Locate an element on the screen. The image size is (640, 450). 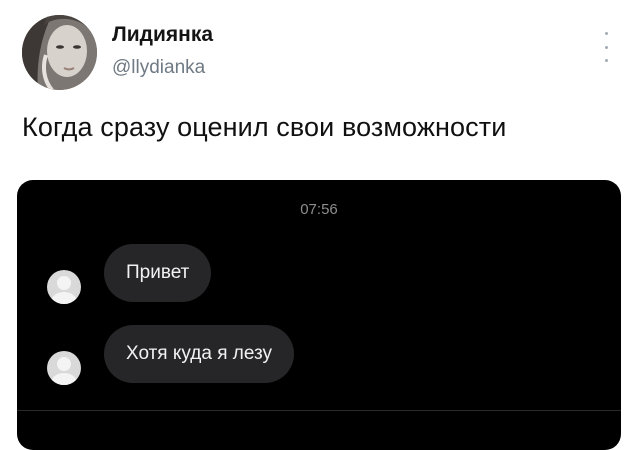
tweet-text: Когда сразу оценил свои возможности is located at coordinates (264, 127).